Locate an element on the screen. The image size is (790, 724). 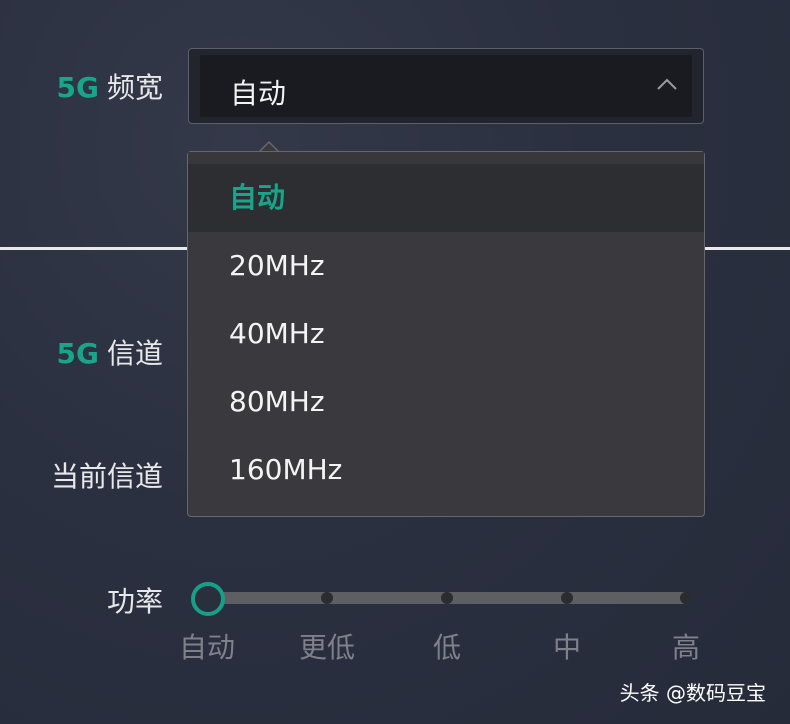
power-level-high: 高 is located at coordinates (686, 646).